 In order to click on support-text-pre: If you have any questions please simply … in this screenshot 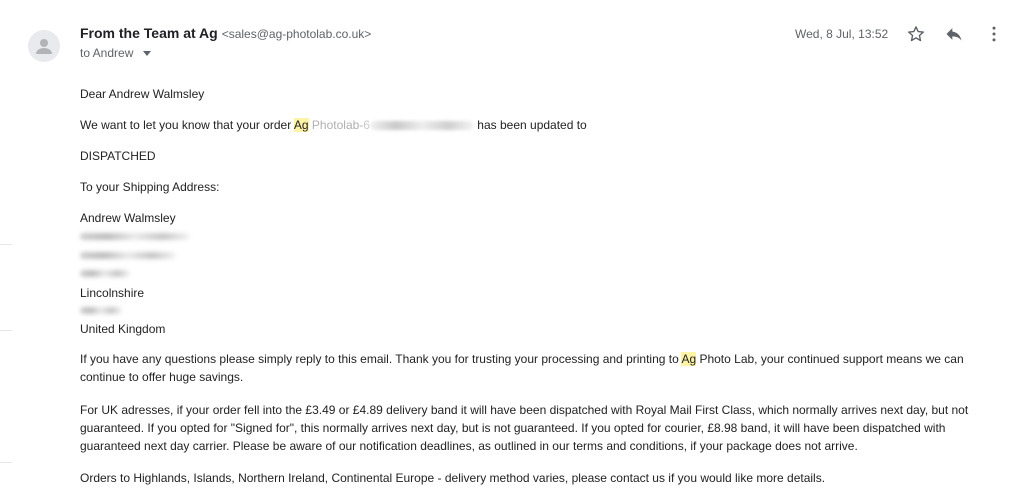, I will do `click(381, 359)`.